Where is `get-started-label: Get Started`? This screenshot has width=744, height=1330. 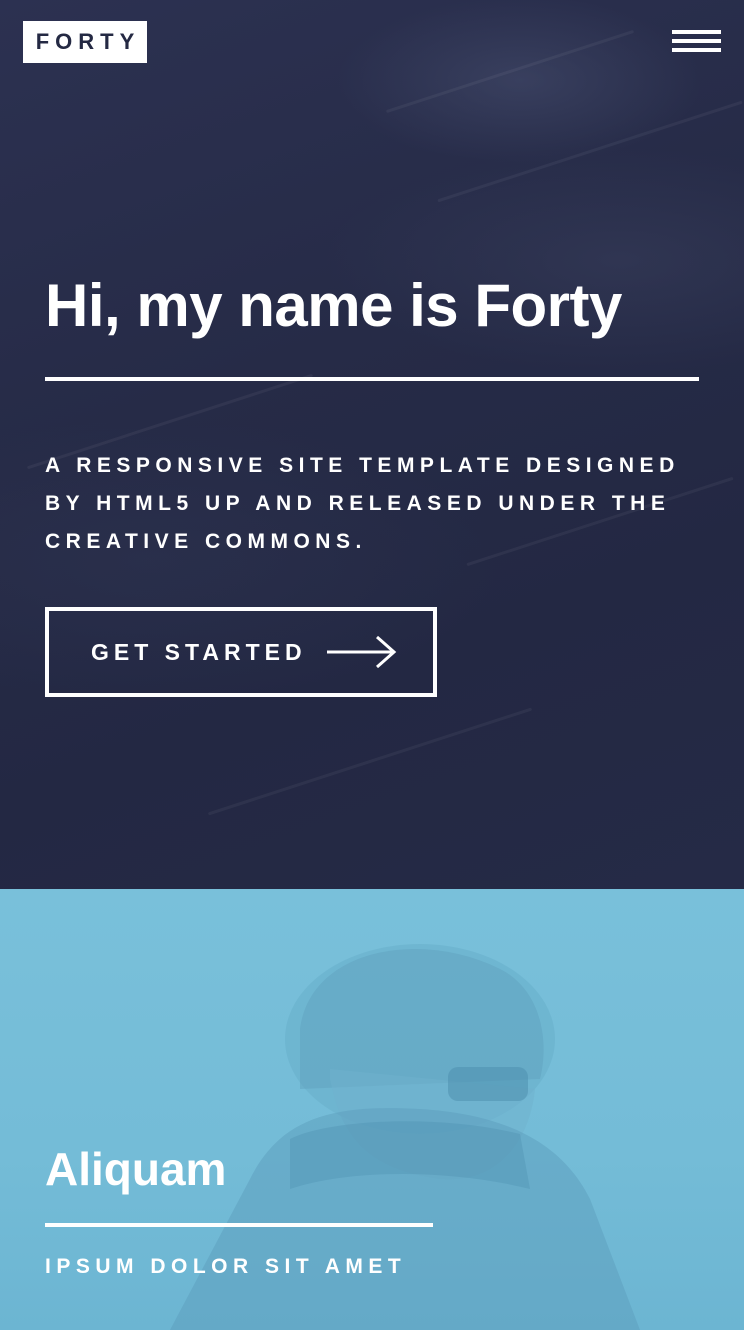 get-started-label: Get Started is located at coordinates (199, 651).